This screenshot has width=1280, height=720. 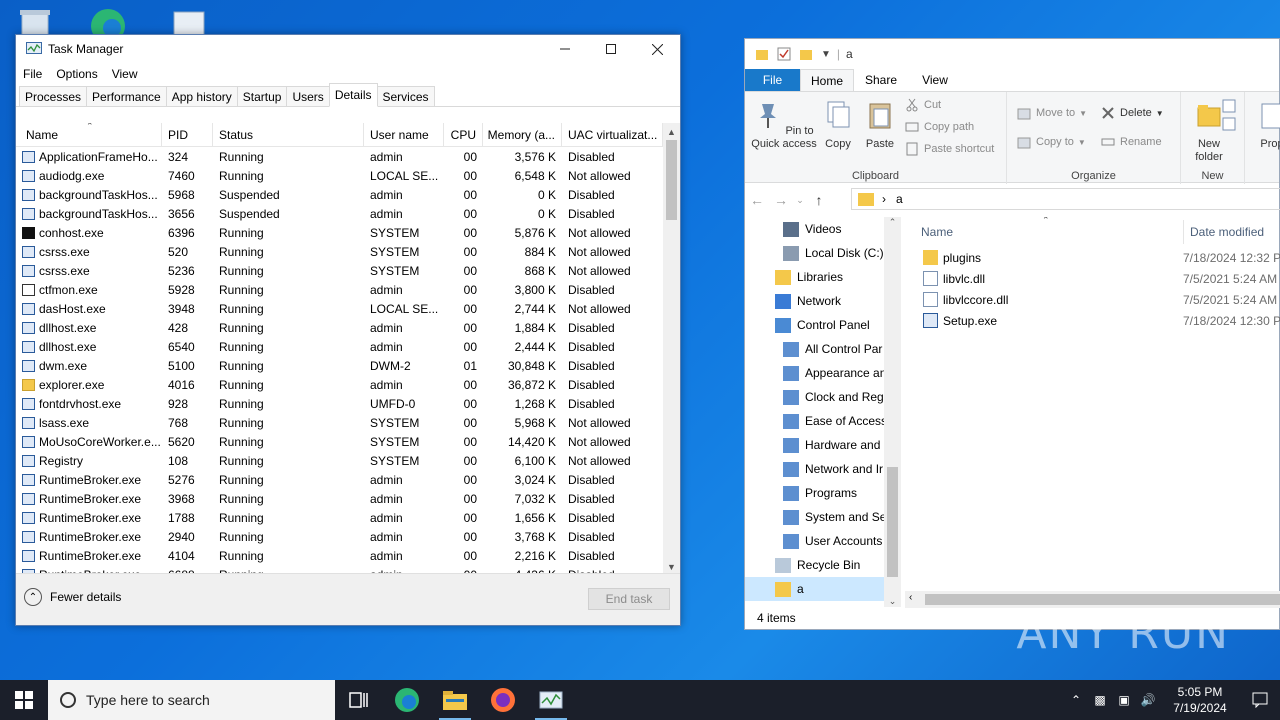 I want to click on quick-access-dropdown-icon: ▼, so click(x=826, y=54).